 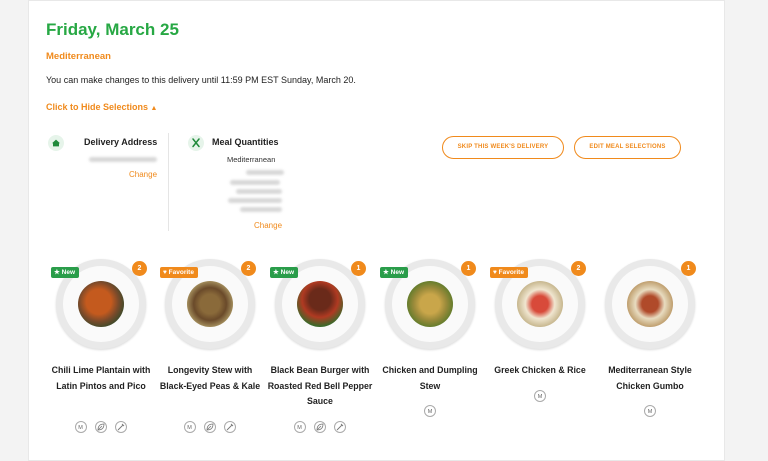 What do you see at coordinates (268, 225) in the screenshot?
I see `change-quantities-link: Change` at bounding box center [268, 225].